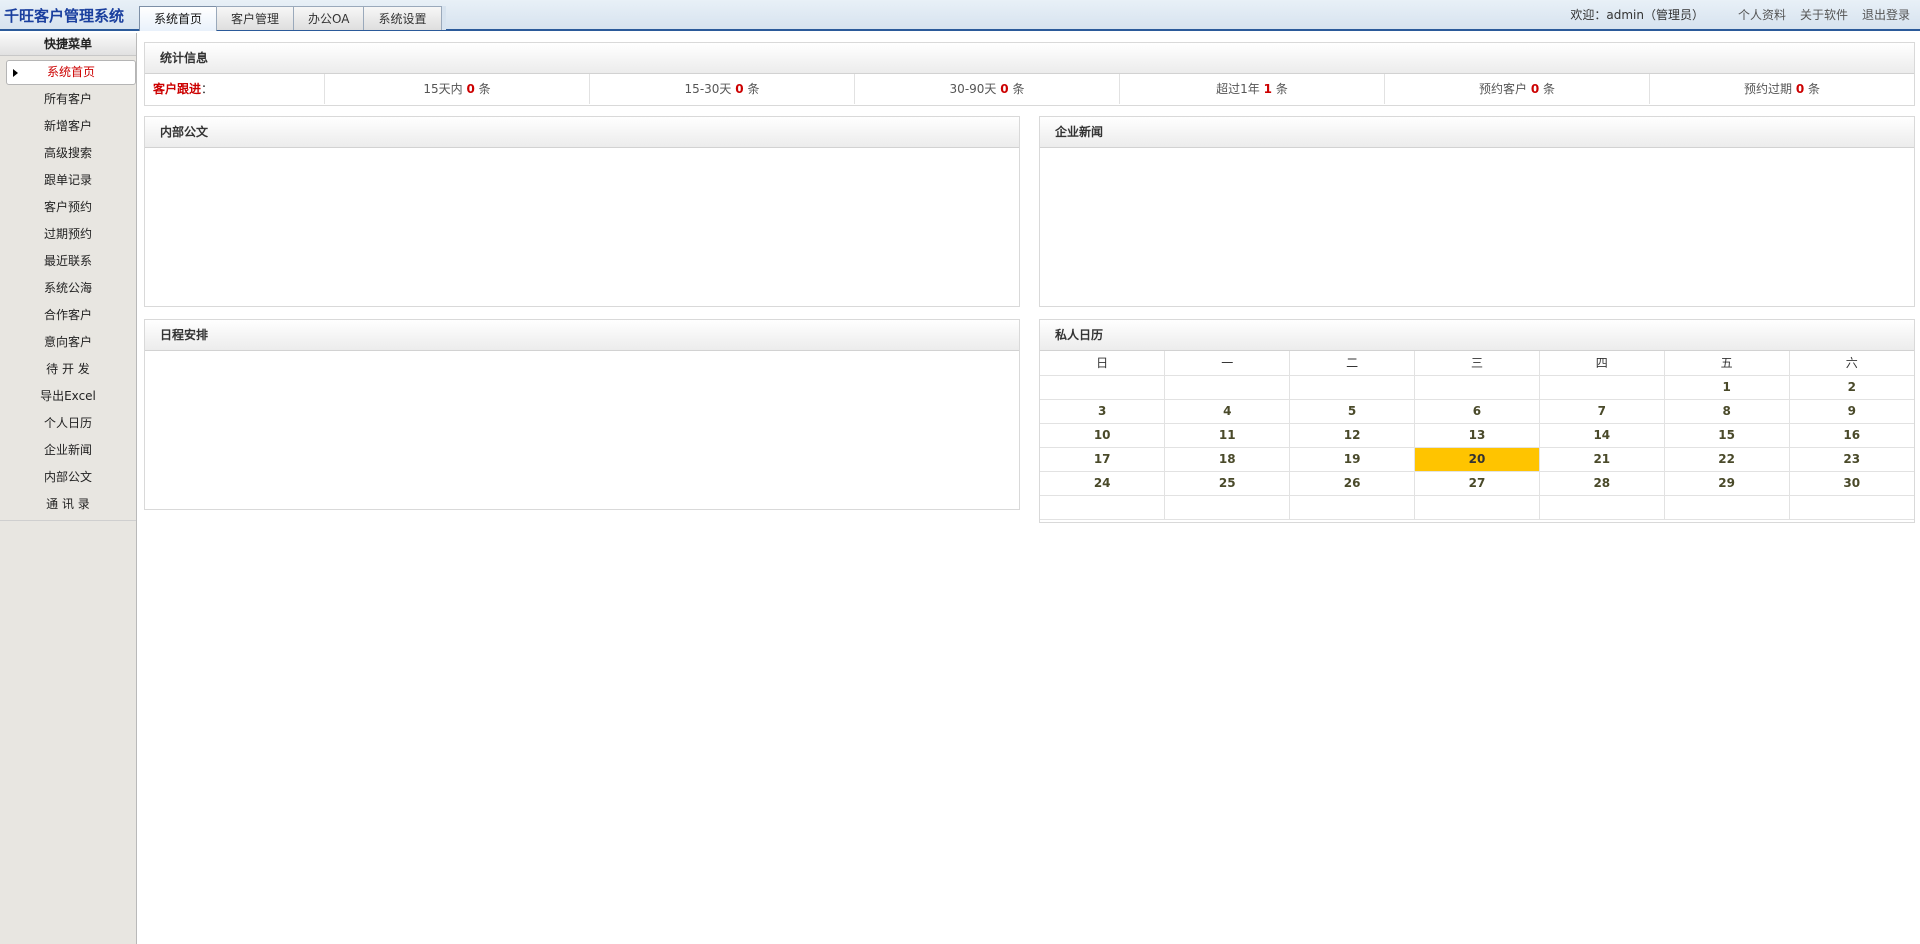 Image resolution: width=1920 pixels, height=944 pixels. I want to click on stat-over-1-year: 超过1年 1 条, so click(1252, 89).